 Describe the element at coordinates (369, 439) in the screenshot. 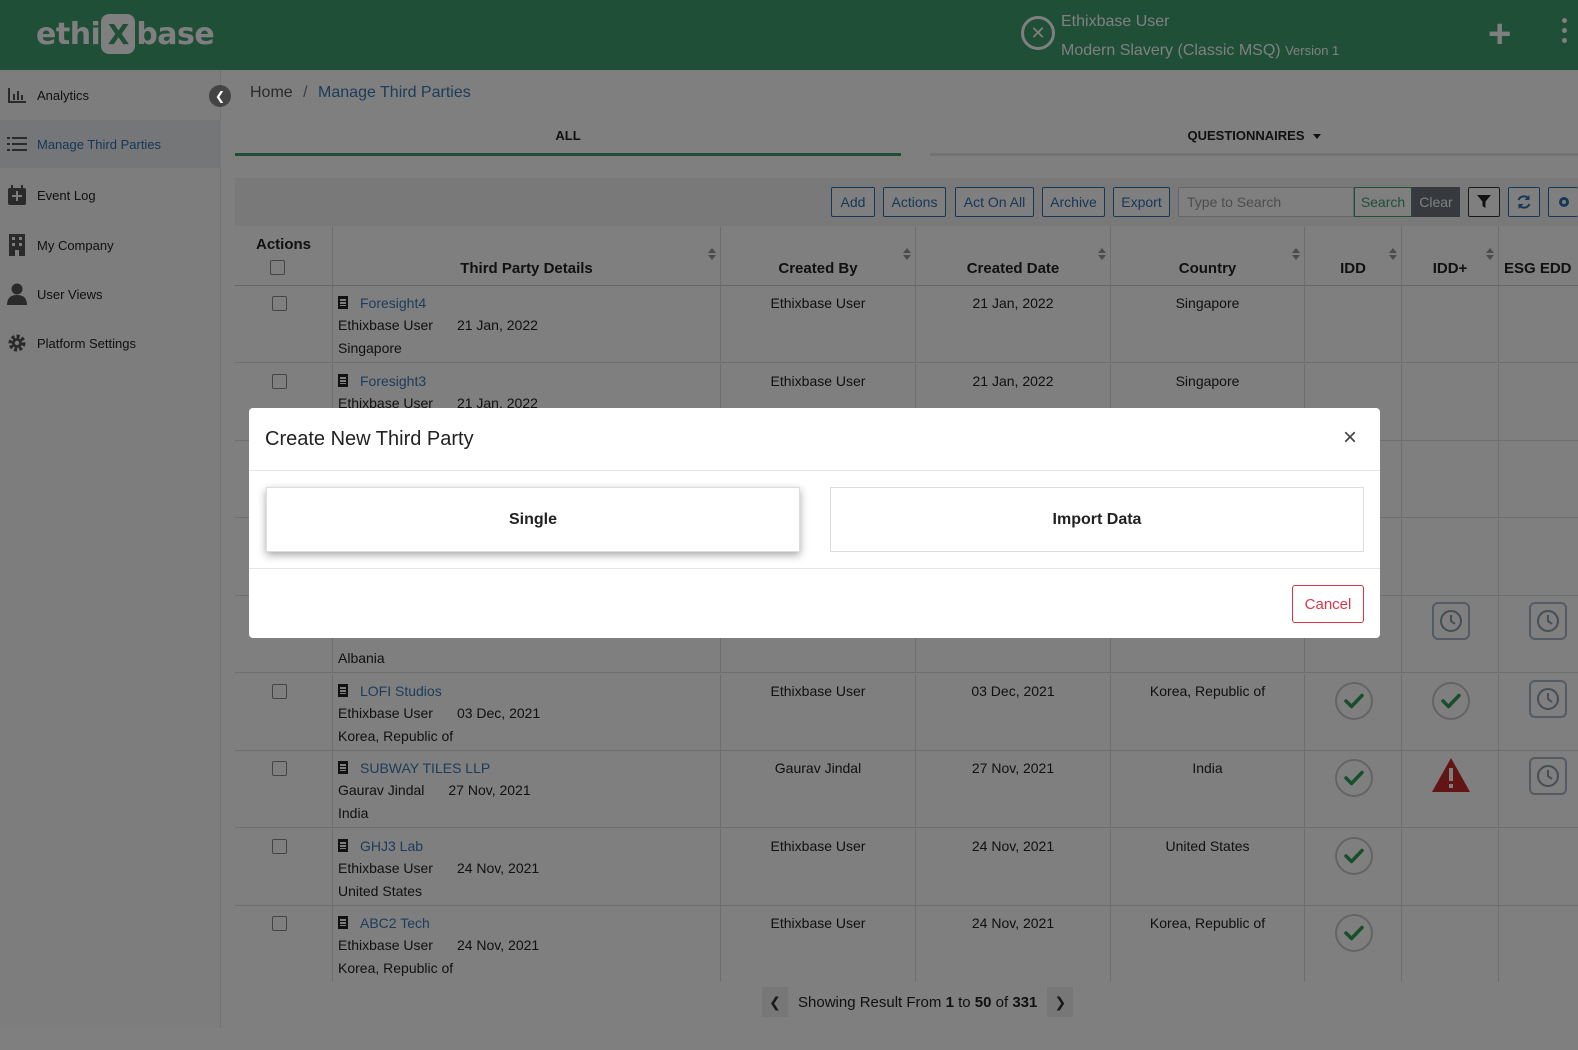

I see `modal-title: Create New Third Party` at that location.